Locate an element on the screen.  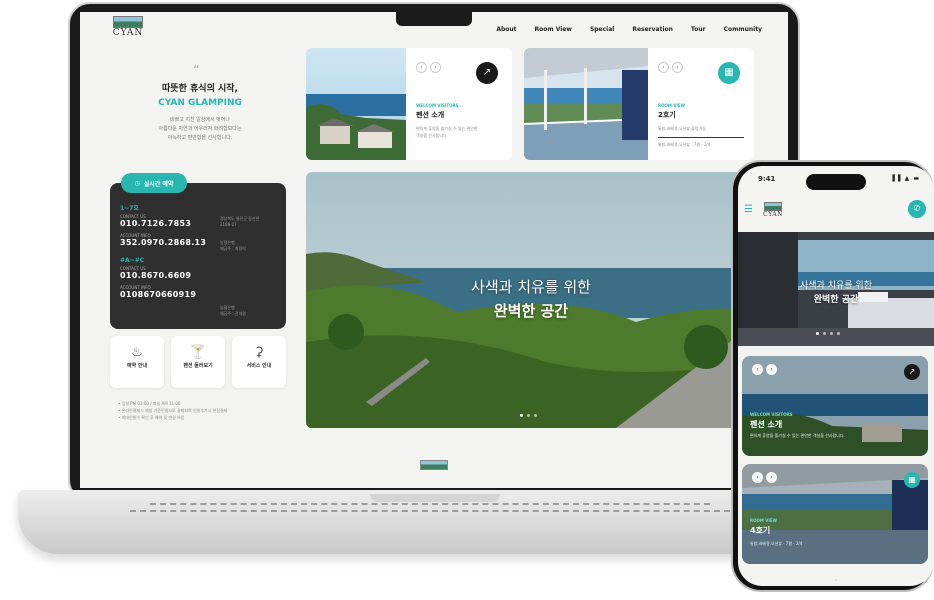
bank-info-1: 농협은행 예금주 : 최용탁 is located at coordinates (233, 246).